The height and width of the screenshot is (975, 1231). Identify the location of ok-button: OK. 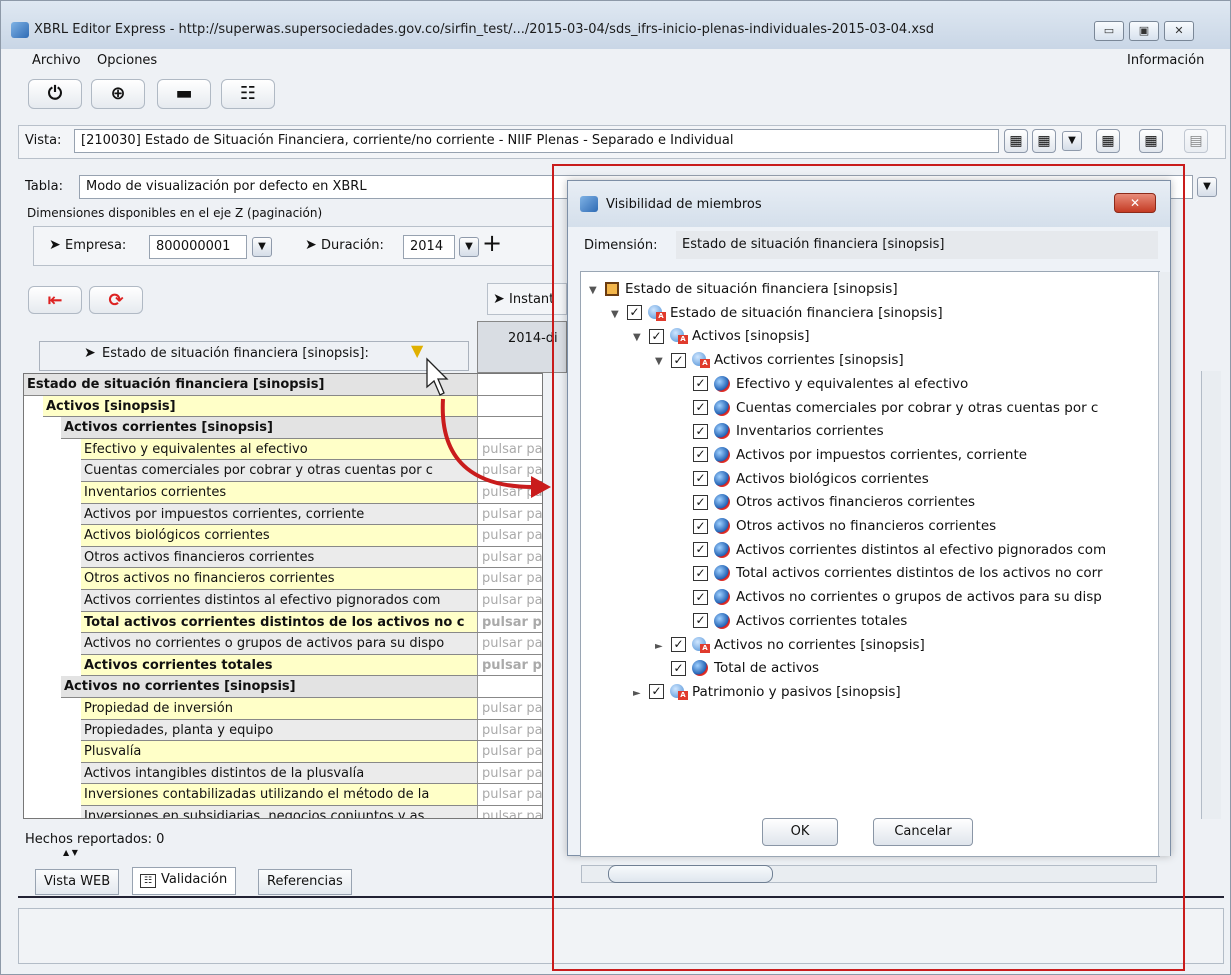
(800, 832).